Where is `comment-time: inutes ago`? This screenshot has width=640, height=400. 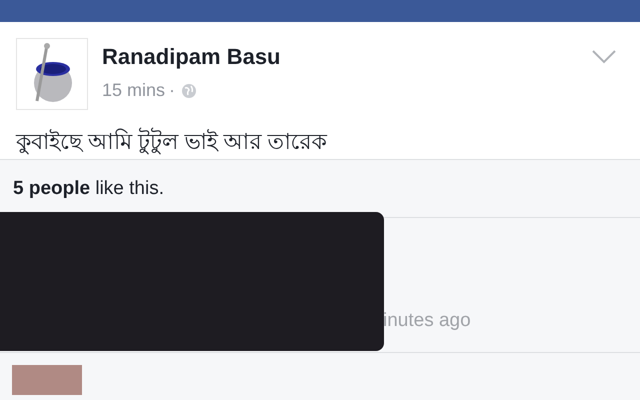 comment-time: inutes ago is located at coordinates (427, 321).